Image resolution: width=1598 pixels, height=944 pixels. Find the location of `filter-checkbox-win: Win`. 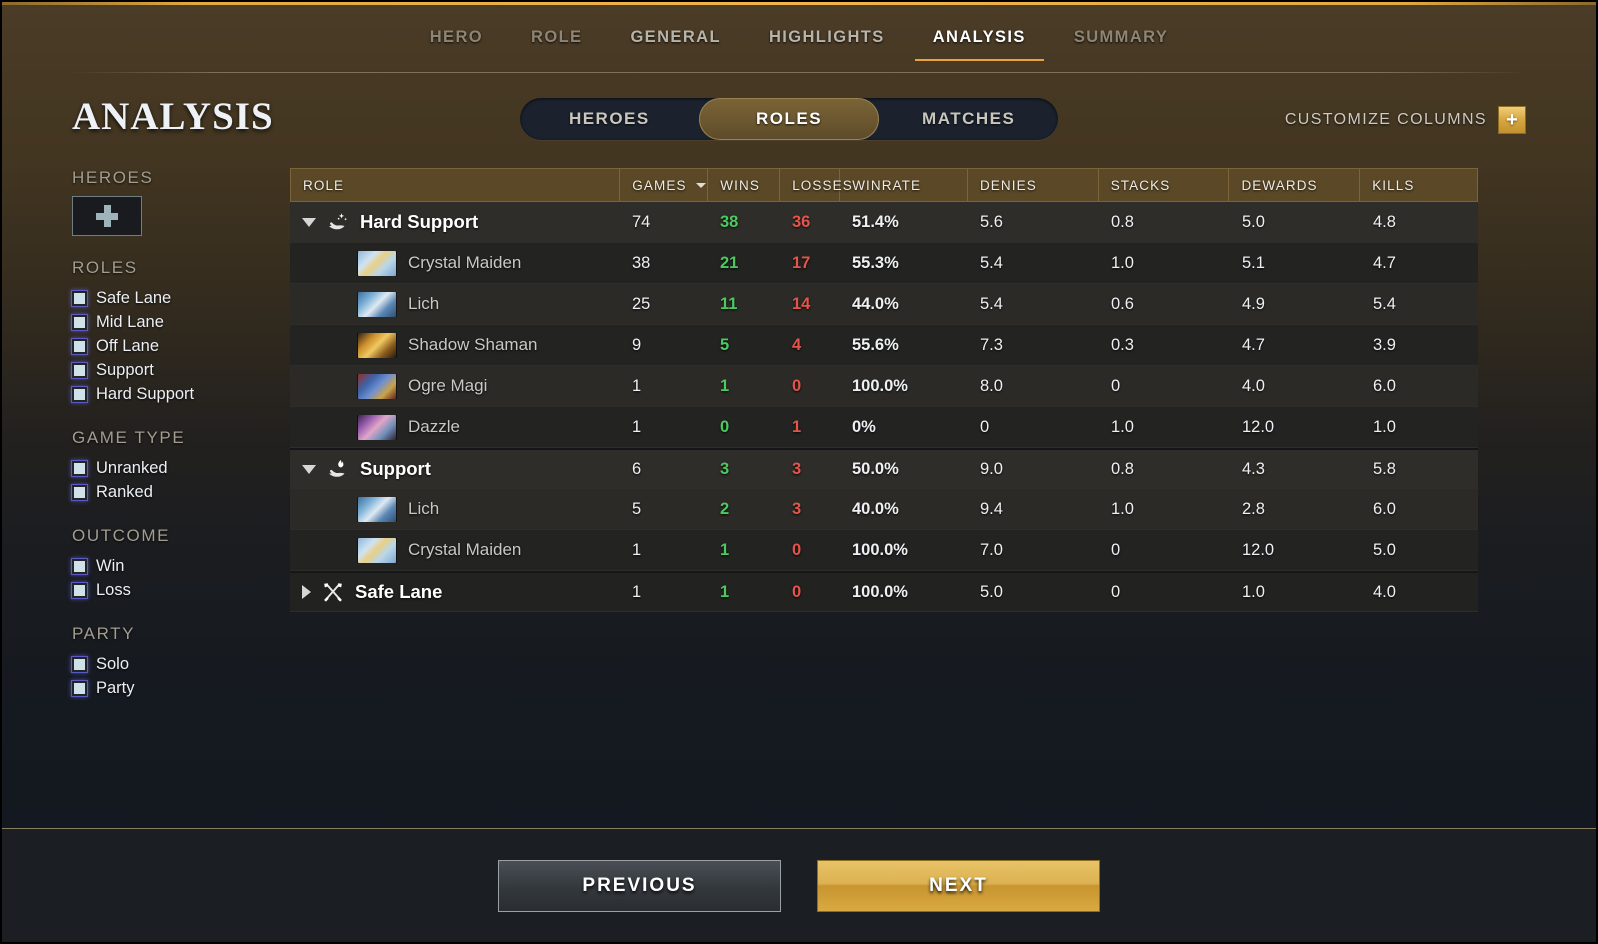

filter-checkbox-win: Win is located at coordinates (171, 566).